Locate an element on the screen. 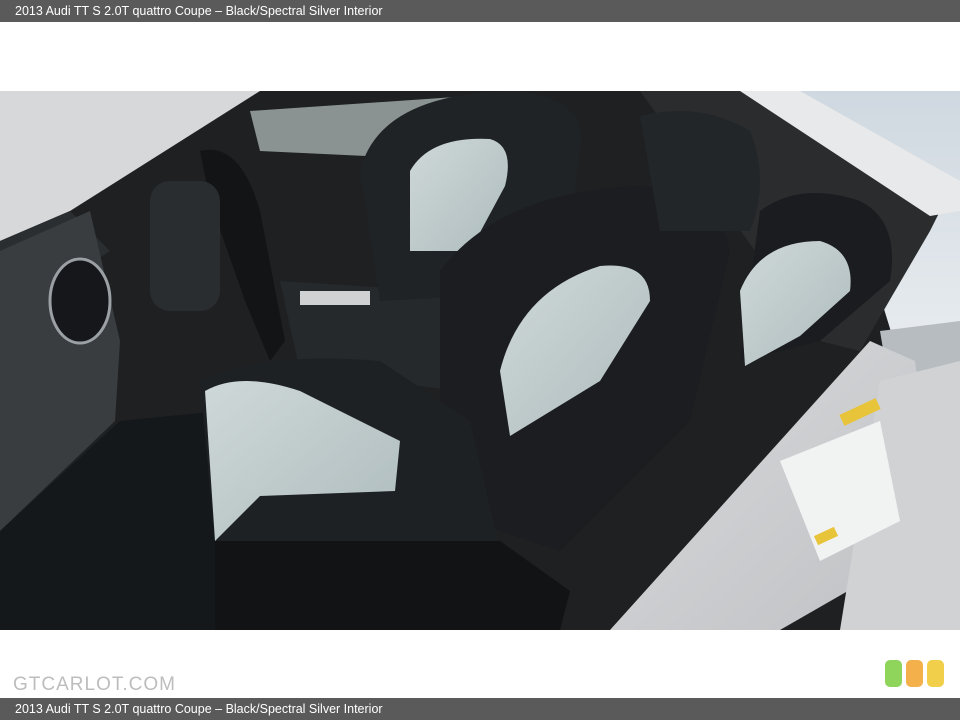 Image resolution: width=960 pixels, height=720 pixels. badge-orange-block is located at coordinates (914, 673).